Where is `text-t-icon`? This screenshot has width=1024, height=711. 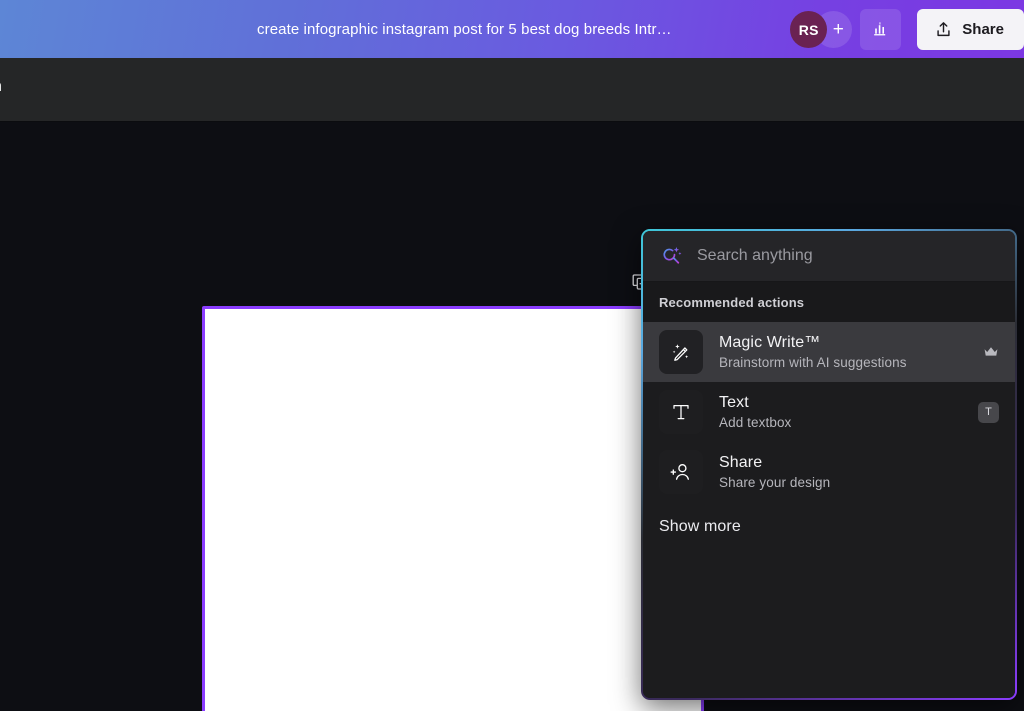
text-t-icon is located at coordinates (681, 412).